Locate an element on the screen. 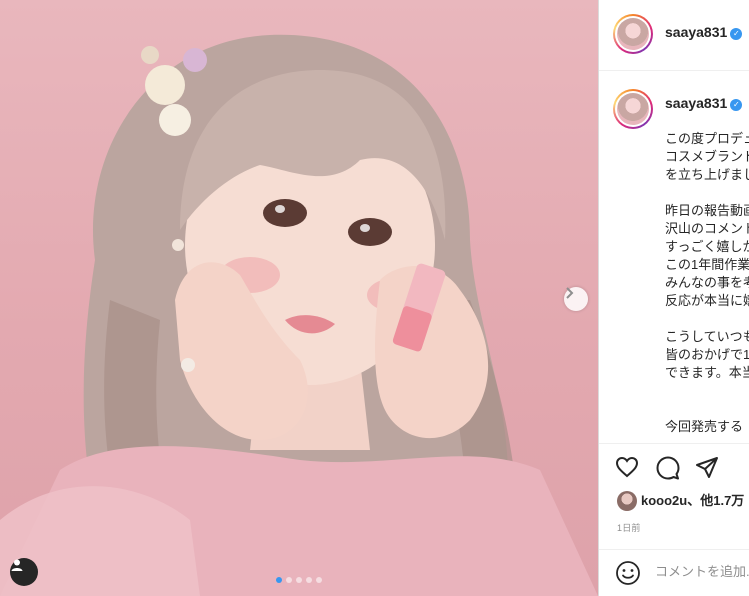 This screenshot has width=749, height=596. caption-username: saaya831 ✓ is located at coordinates (704, 103).